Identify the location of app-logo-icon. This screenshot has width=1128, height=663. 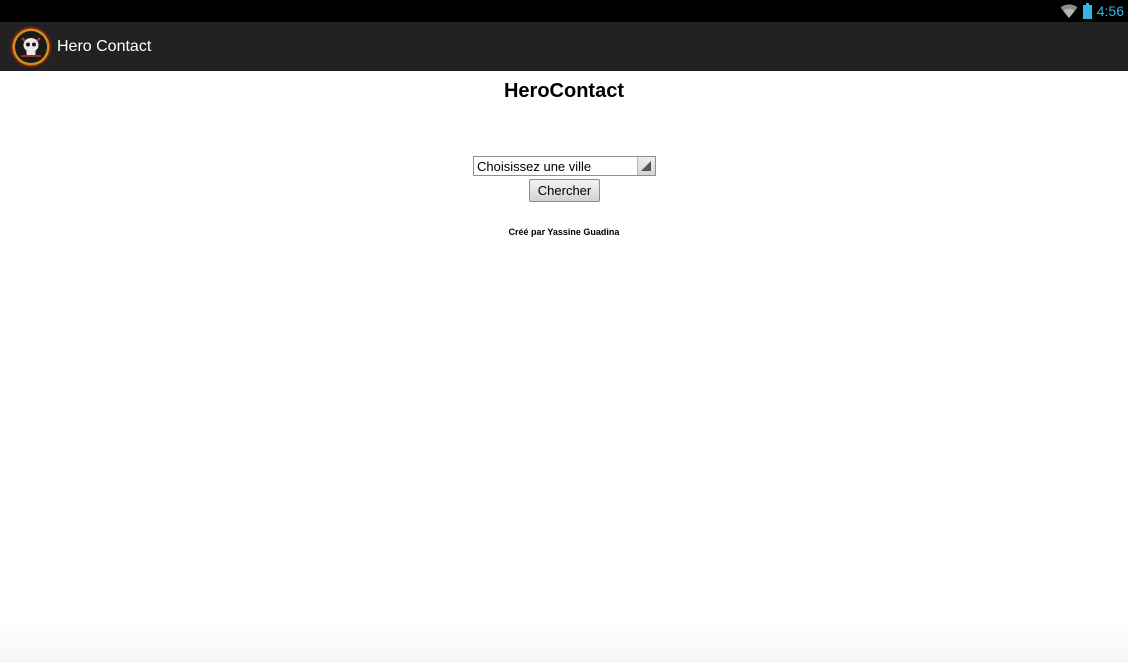
(31, 47).